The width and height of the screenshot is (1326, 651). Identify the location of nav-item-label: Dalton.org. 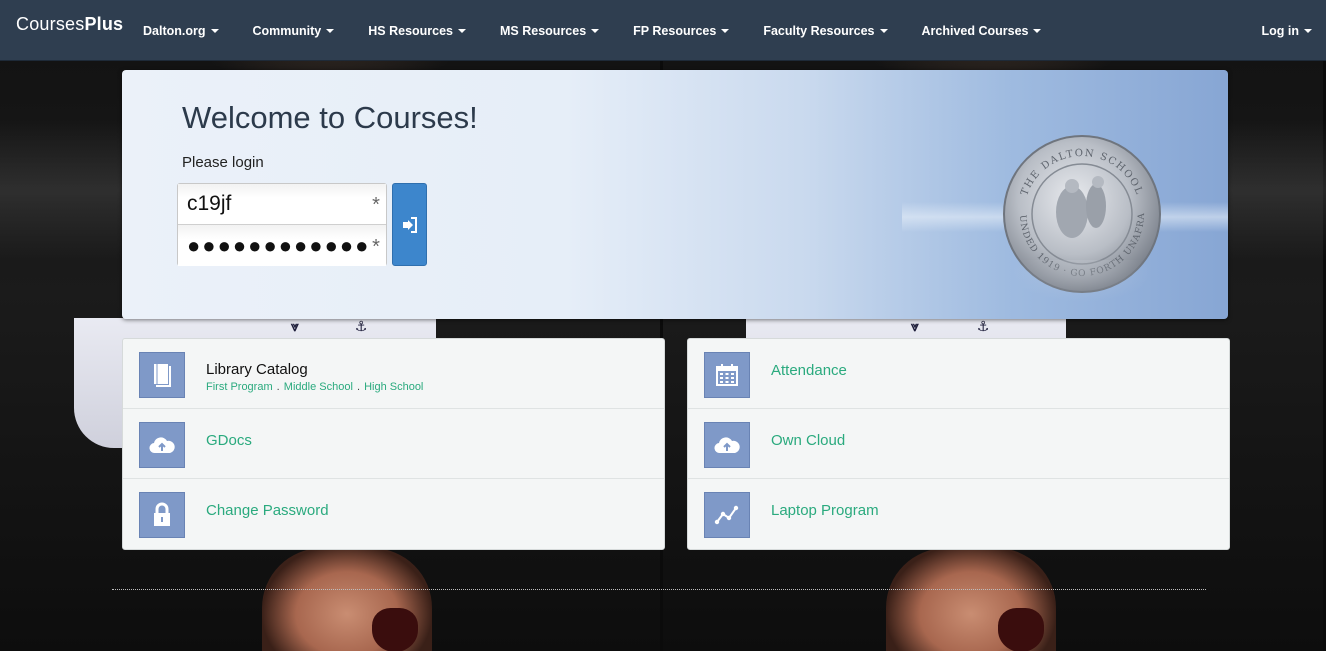
(174, 30).